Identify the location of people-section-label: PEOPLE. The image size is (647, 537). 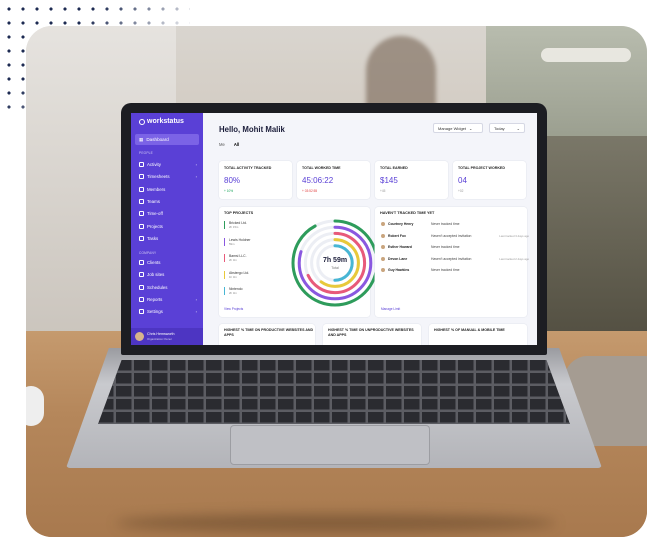
(146, 153).